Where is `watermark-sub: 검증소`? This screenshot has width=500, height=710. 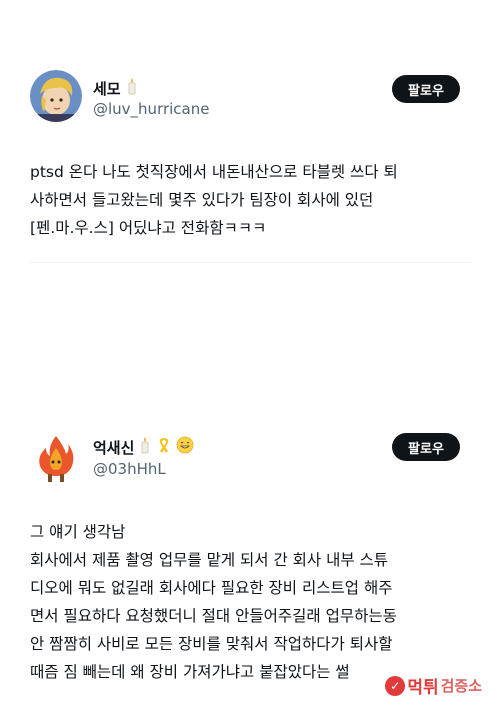
watermark-sub: 검증소 is located at coordinates (461, 686).